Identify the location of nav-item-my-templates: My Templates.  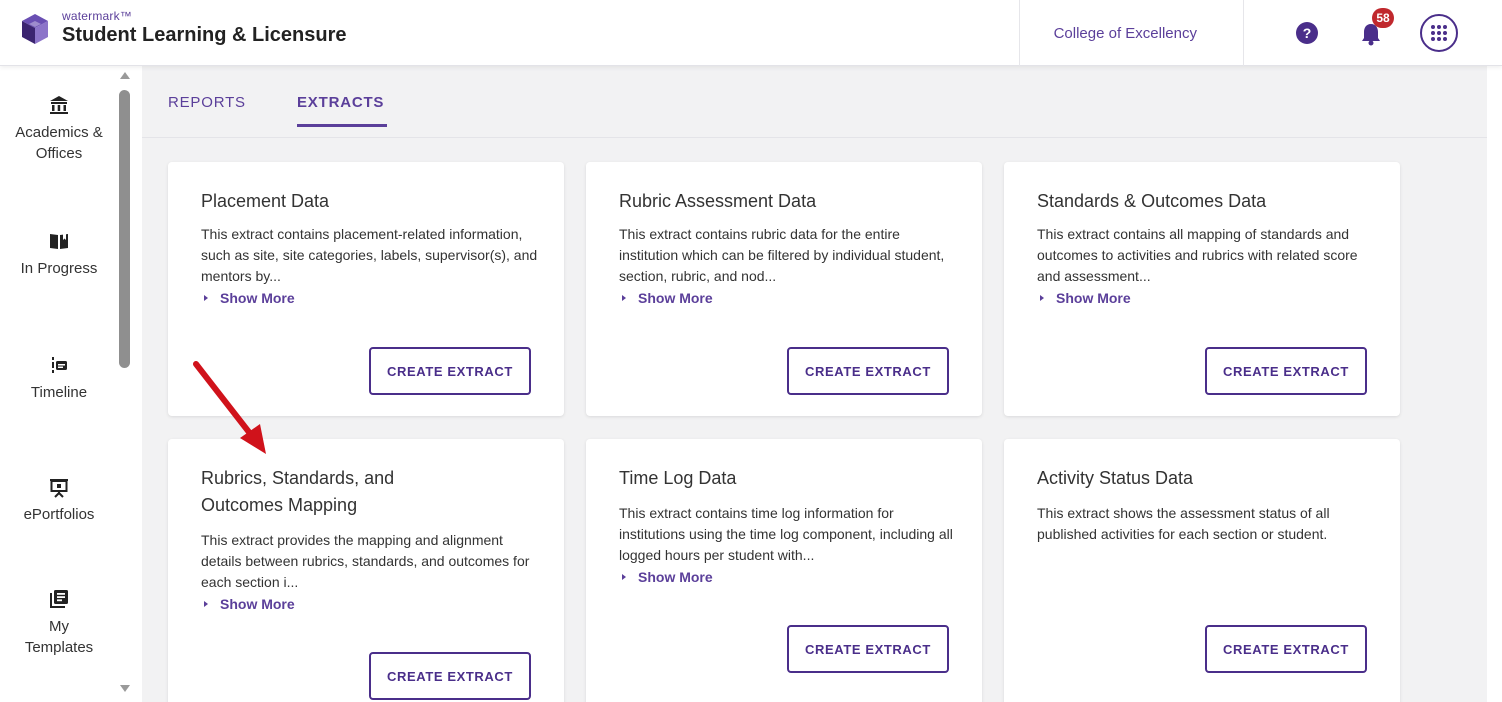
(59, 623).